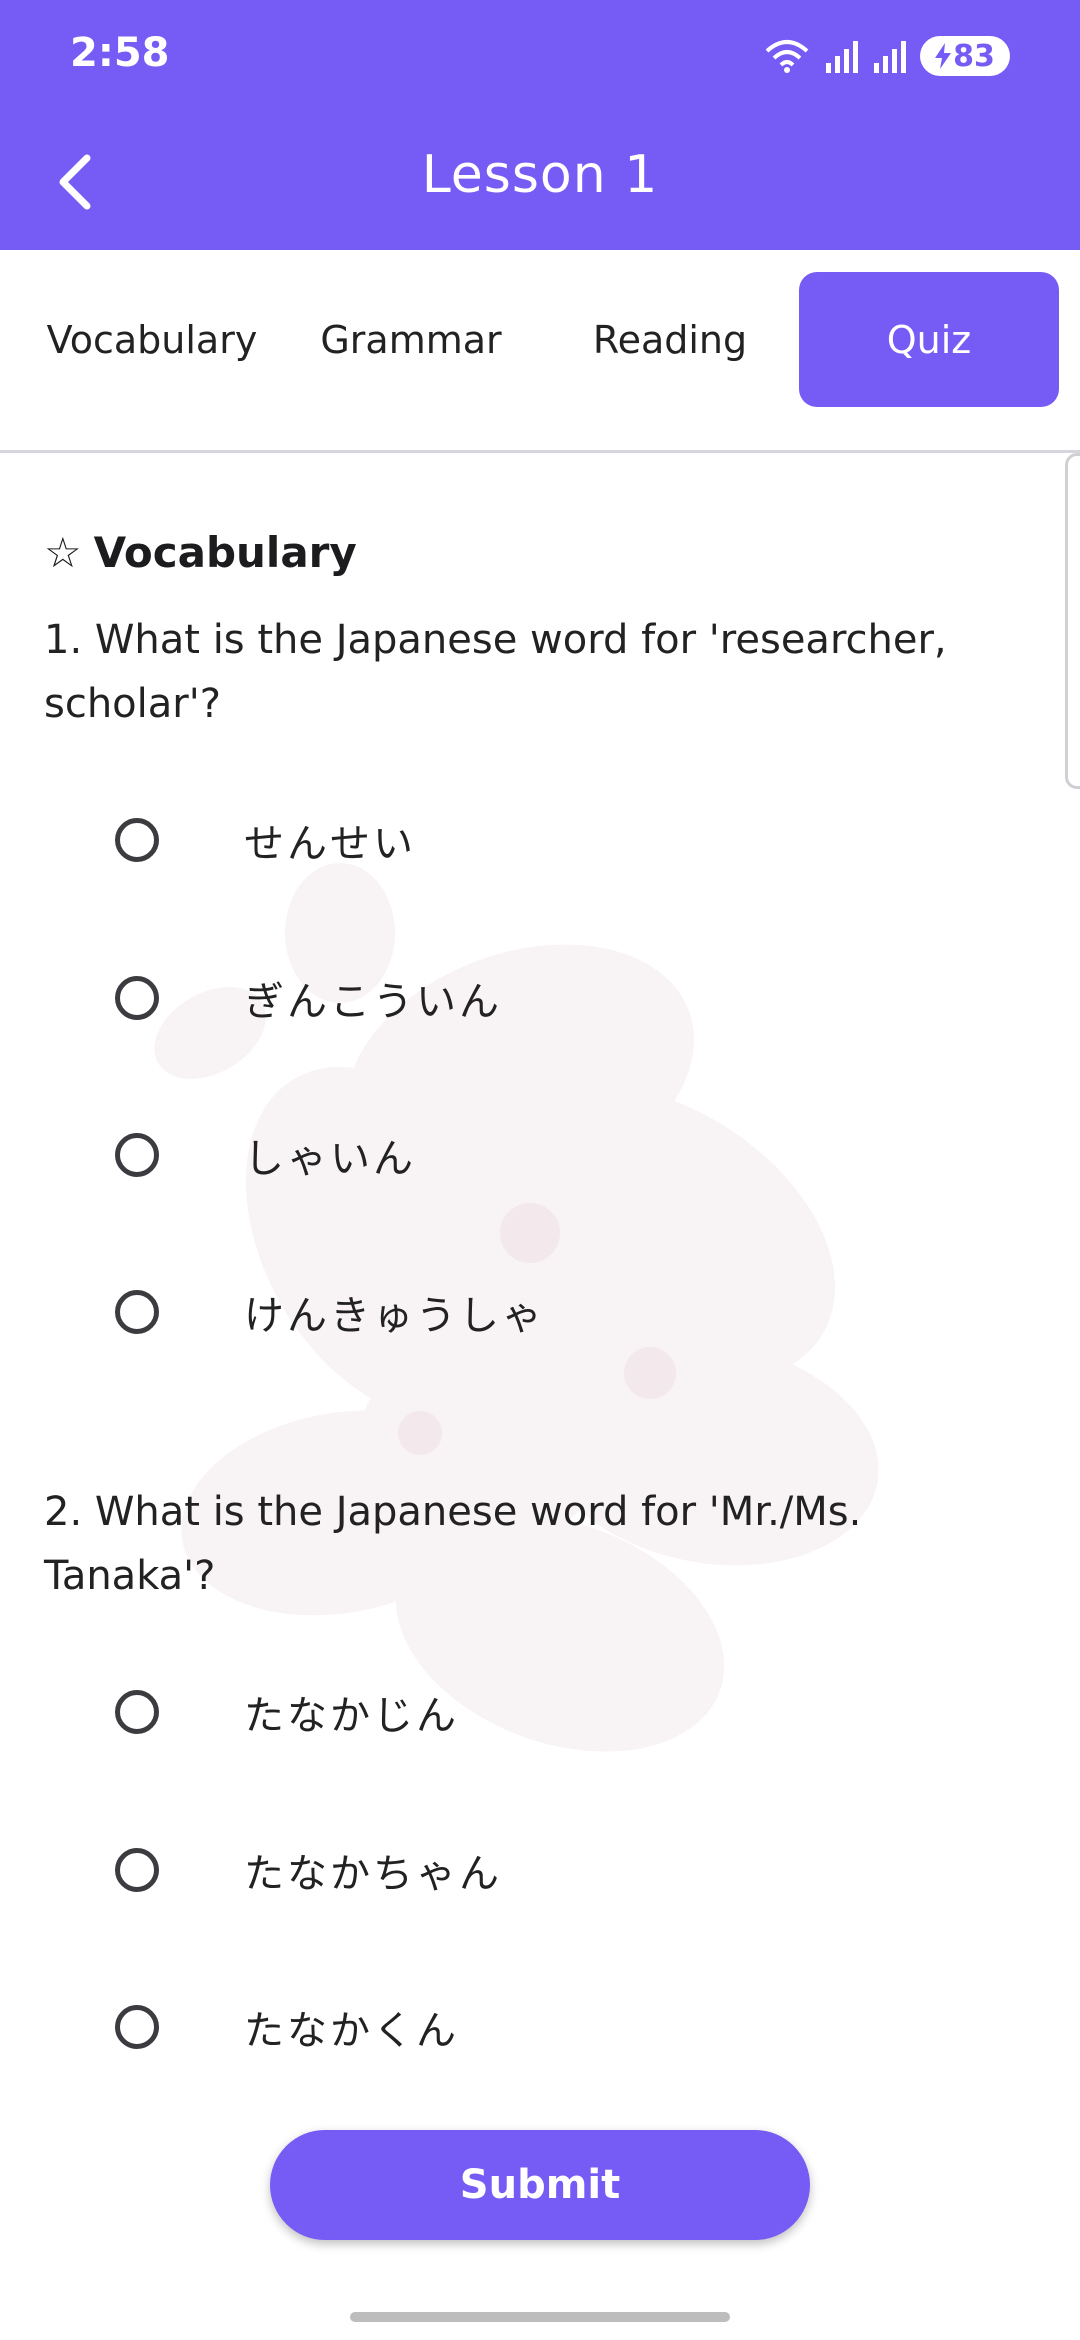 The height and width of the screenshot is (2340, 1080). What do you see at coordinates (943, 56) in the screenshot?
I see `charging-icon` at bounding box center [943, 56].